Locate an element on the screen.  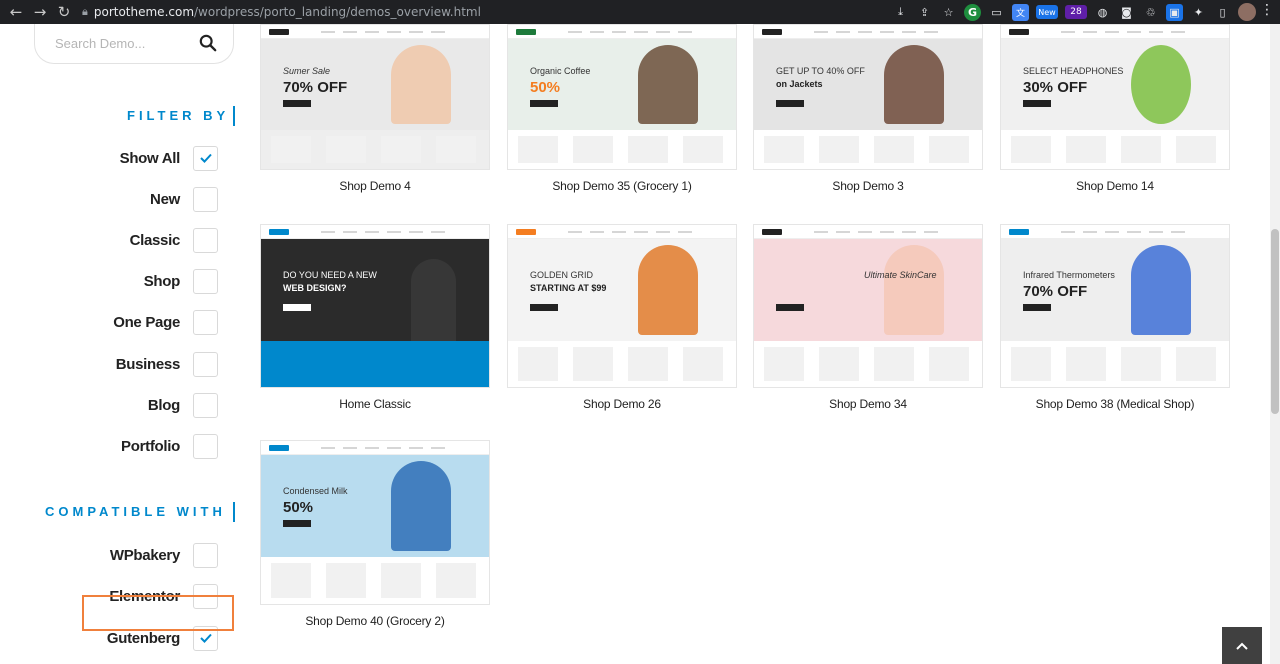
forward-arrow-icon: → is located at coordinates (40, 12).